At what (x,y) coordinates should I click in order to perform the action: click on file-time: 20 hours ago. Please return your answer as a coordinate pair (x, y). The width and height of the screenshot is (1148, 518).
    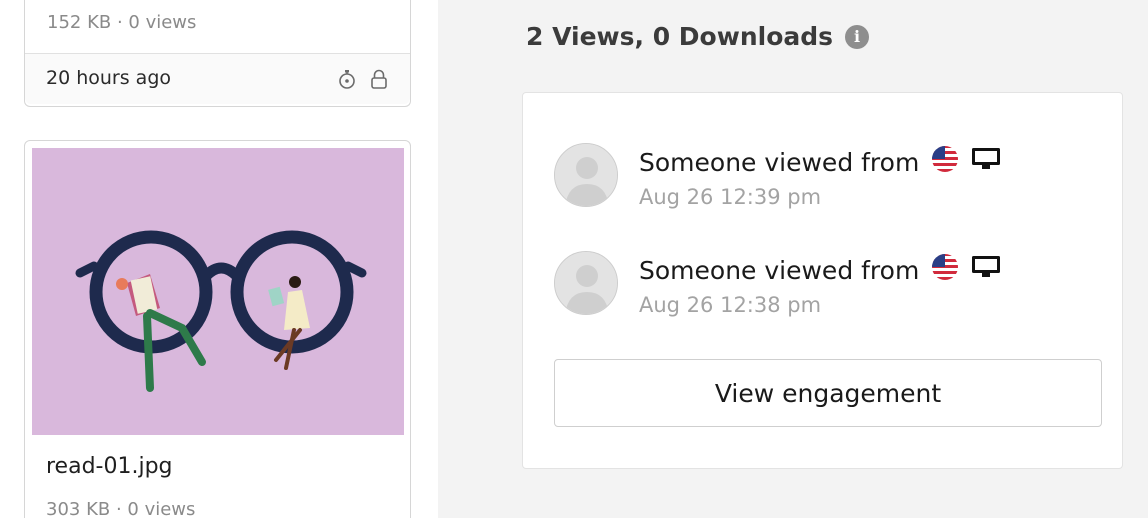
    Looking at the image, I should click on (109, 78).